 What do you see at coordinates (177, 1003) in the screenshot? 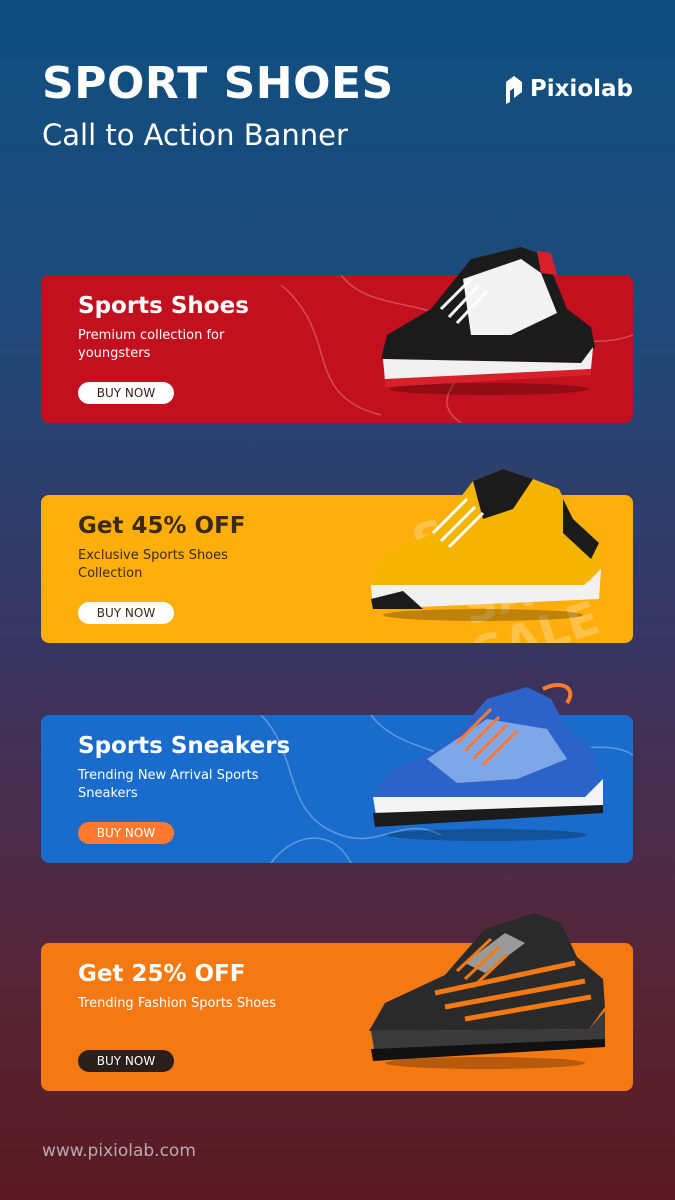
I see `banner-description: Trending Fashion Sports Shoes` at bounding box center [177, 1003].